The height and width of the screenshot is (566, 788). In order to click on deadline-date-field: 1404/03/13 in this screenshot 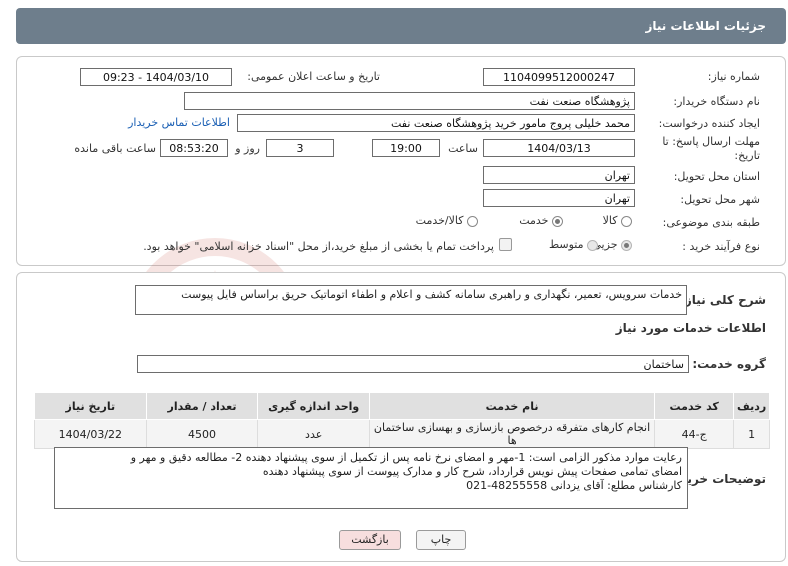, I will do `click(559, 148)`.